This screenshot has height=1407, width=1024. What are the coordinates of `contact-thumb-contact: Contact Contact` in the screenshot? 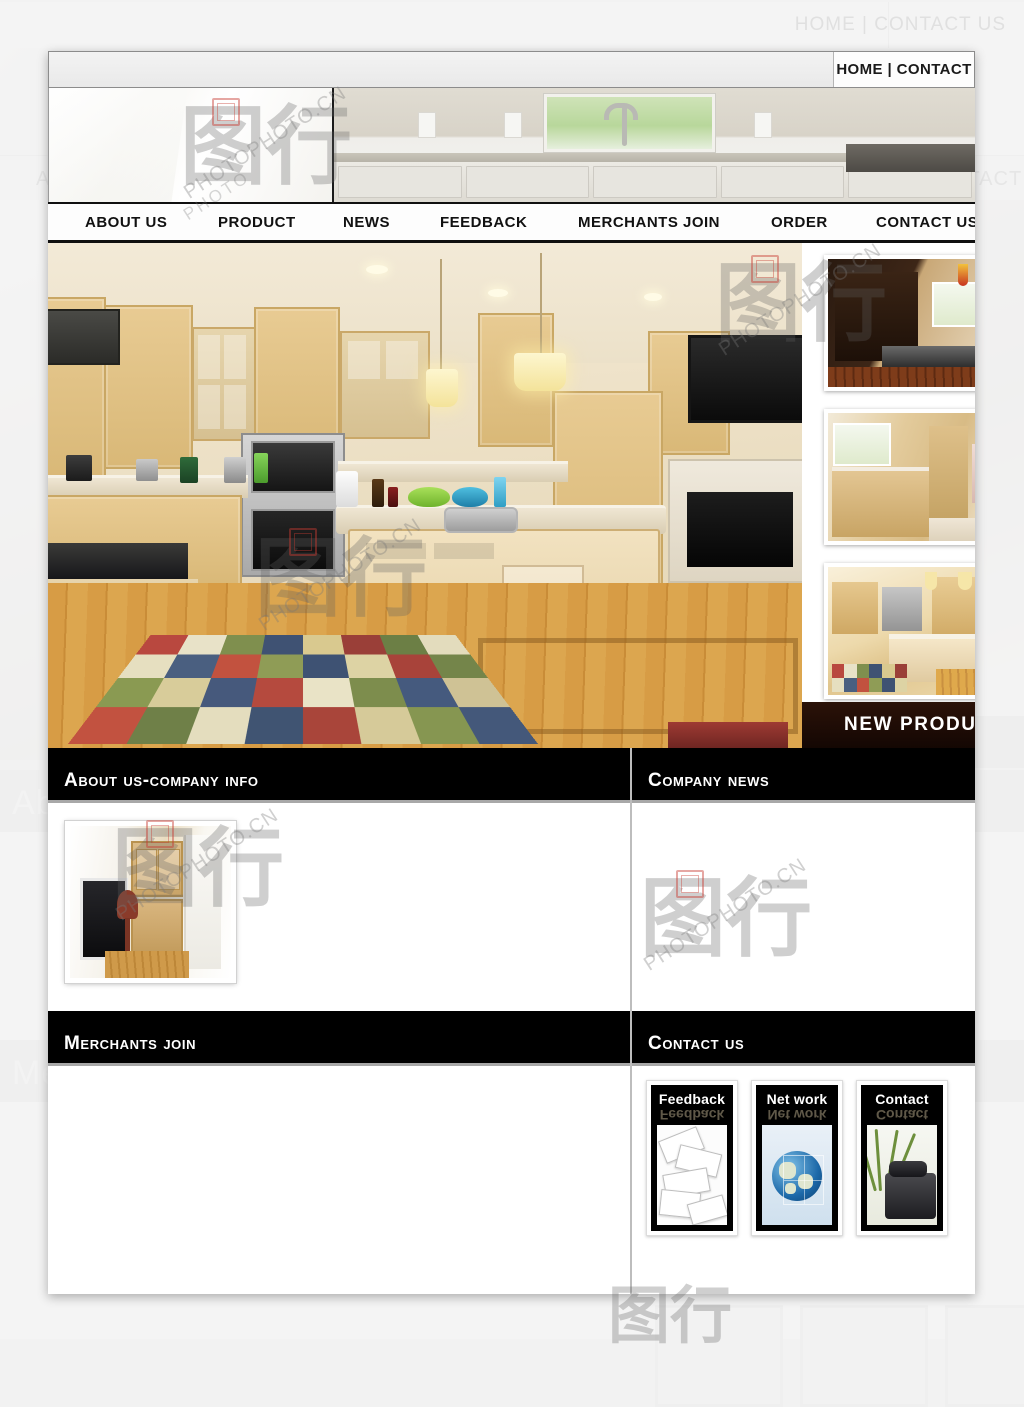 It's located at (902, 1158).